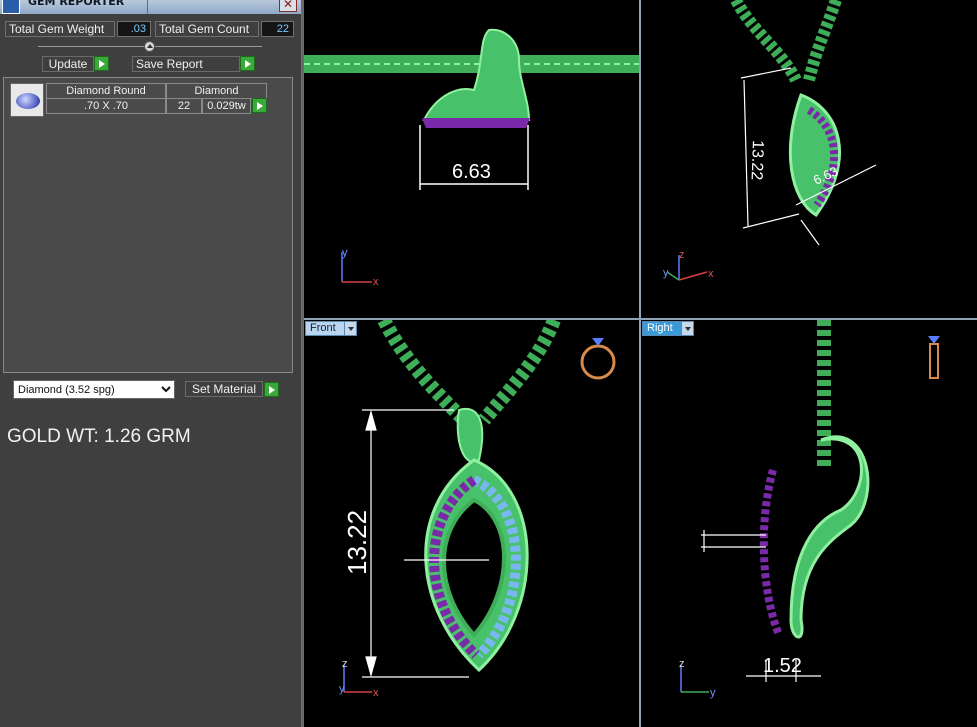 This screenshot has width=977, height=727. What do you see at coordinates (134, 29) in the screenshot?
I see `total-gem-weight-value: .03` at bounding box center [134, 29].